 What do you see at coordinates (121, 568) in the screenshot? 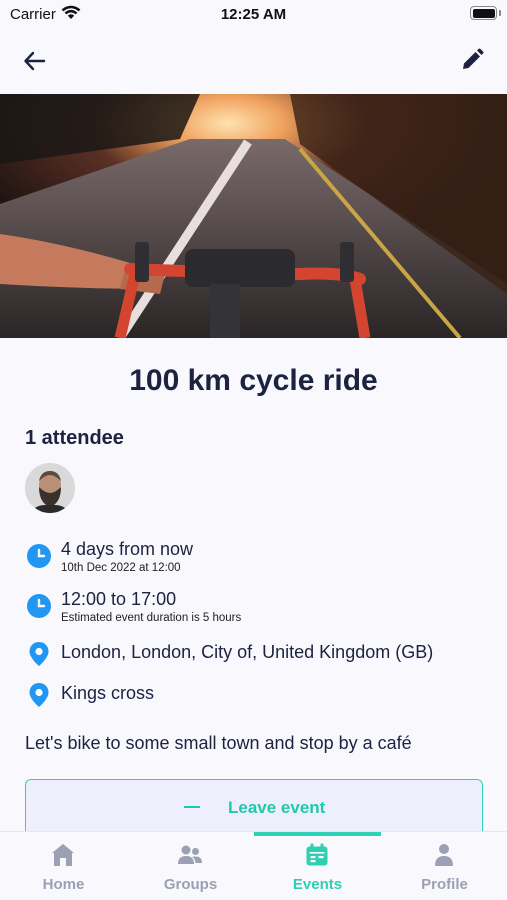
I see `event-date-absolute: 10th Dec 2022 at 12:00` at bounding box center [121, 568].